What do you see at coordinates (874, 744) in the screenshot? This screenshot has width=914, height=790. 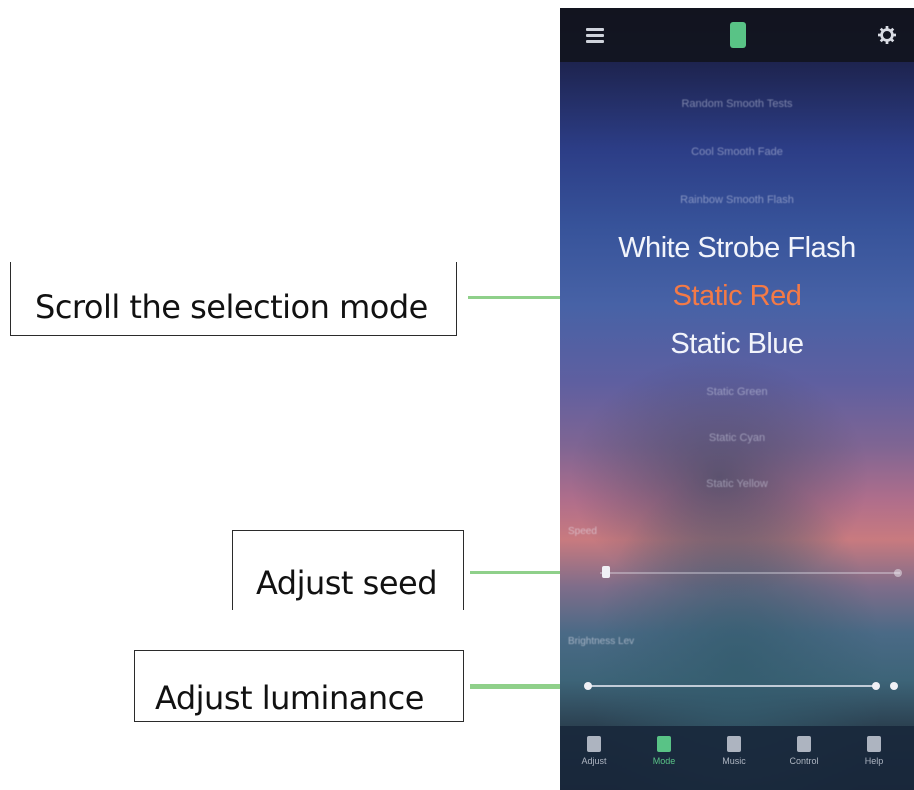 I see `help-icon` at bounding box center [874, 744].